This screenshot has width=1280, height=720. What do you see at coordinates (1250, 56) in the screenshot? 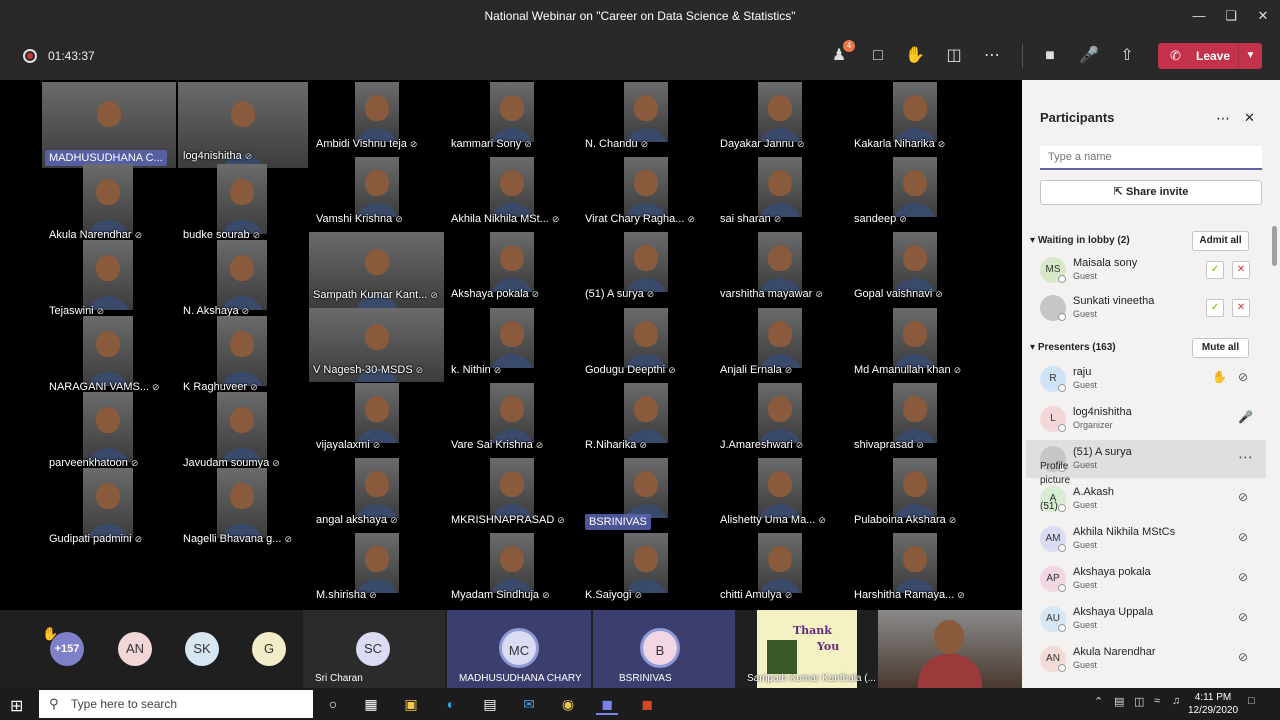
I see `leave-dropdown-icon: ▼` at bounding box center [1250, 56].